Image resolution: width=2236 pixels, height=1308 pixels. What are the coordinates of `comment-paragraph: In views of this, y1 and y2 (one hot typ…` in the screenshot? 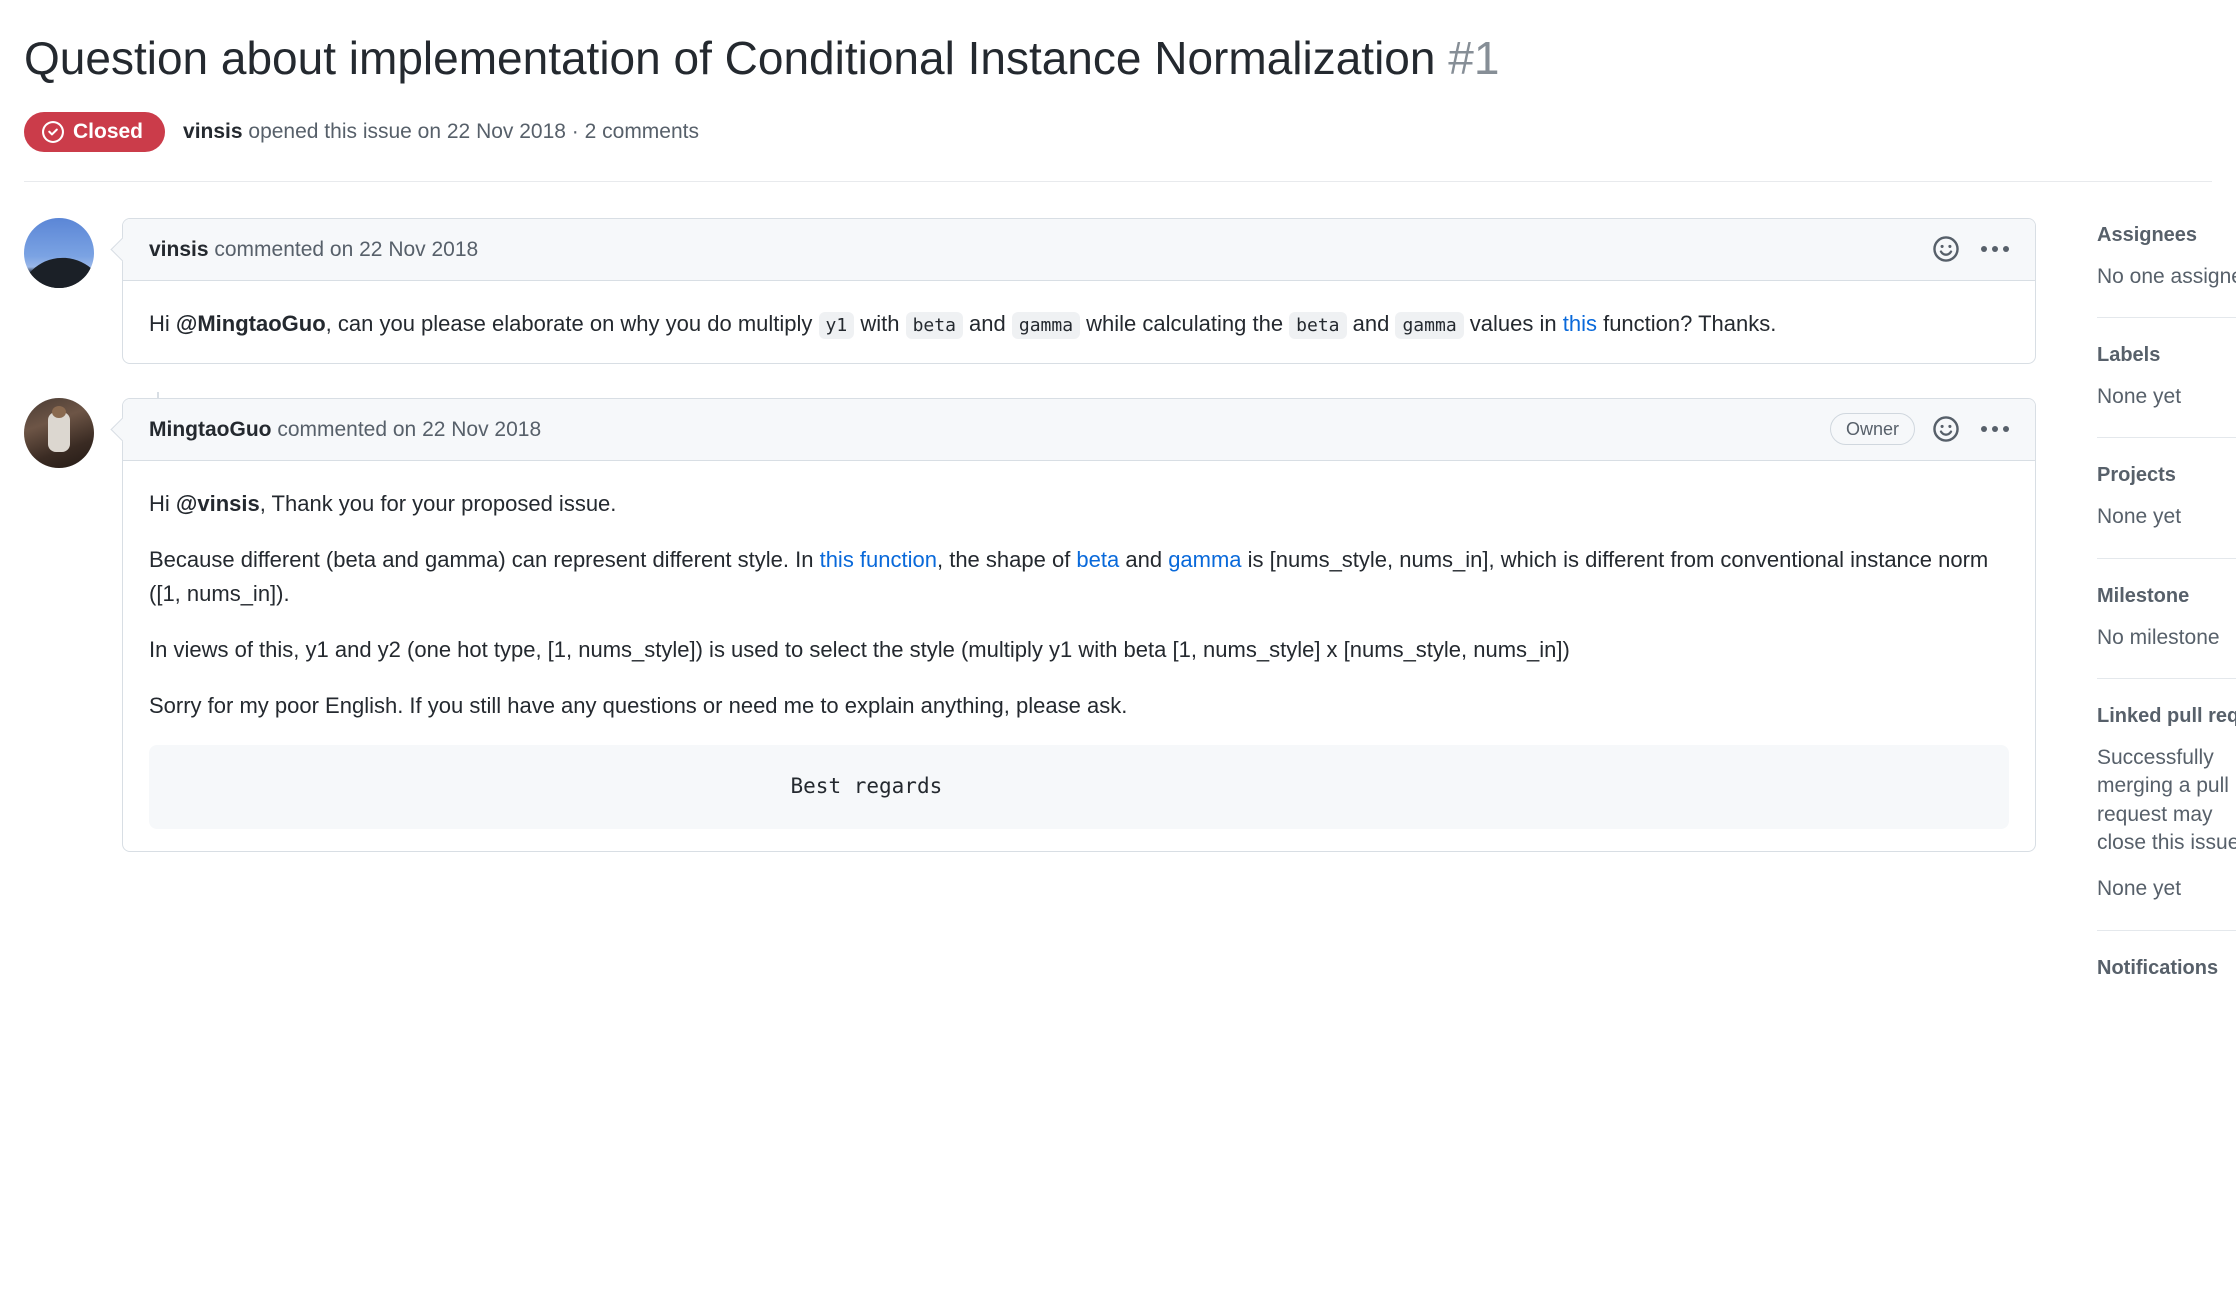 It's located at (859, 649).